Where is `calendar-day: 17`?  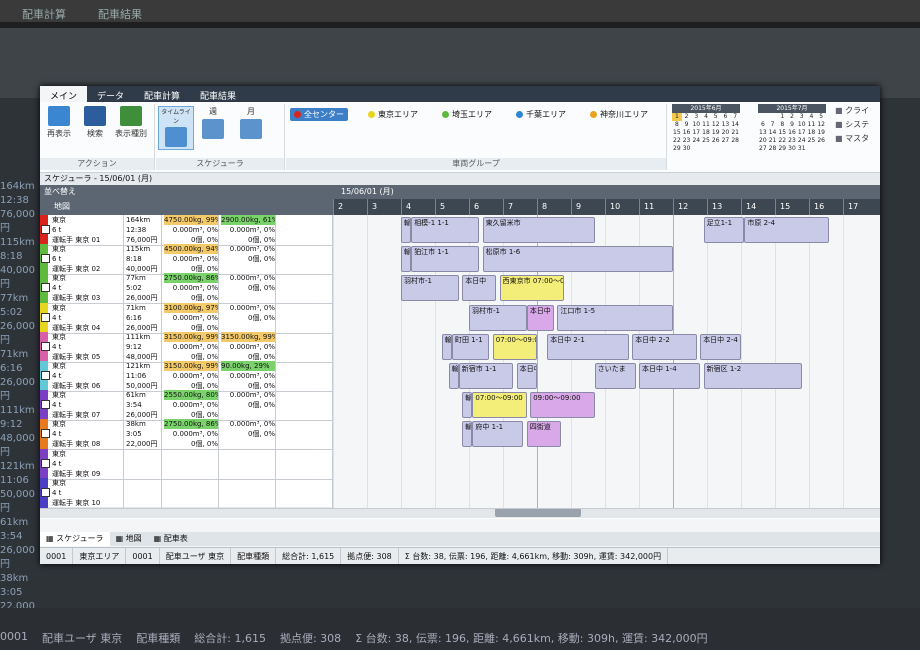
calendar-day: 17 is located at coordinates (802, 133).